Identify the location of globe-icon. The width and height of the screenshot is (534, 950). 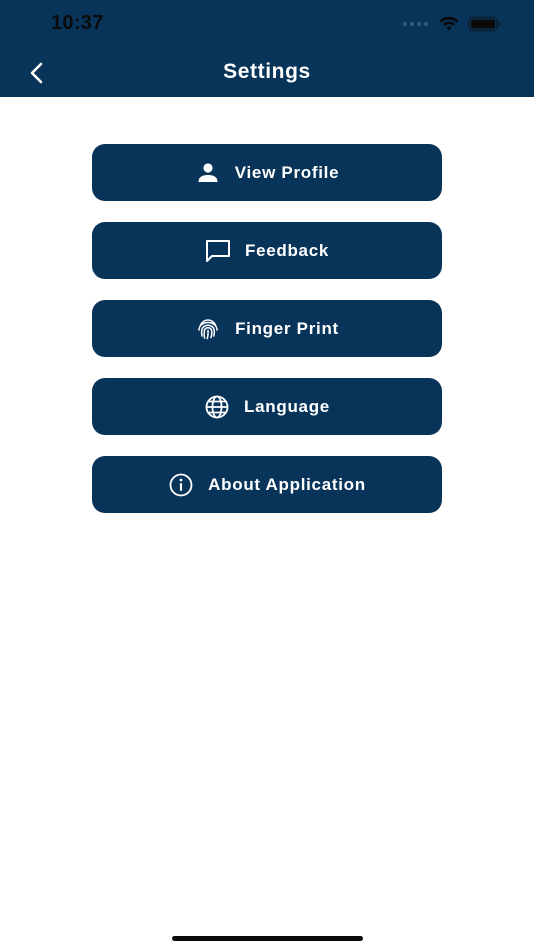
(217, 407).